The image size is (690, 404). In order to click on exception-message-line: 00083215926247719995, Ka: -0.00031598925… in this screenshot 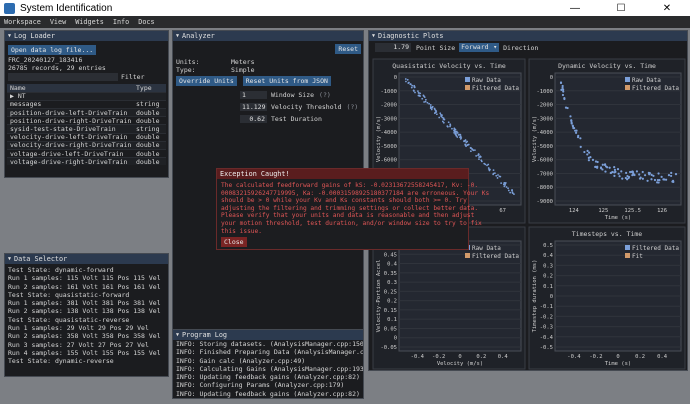, I will do `click(355, 193)`.